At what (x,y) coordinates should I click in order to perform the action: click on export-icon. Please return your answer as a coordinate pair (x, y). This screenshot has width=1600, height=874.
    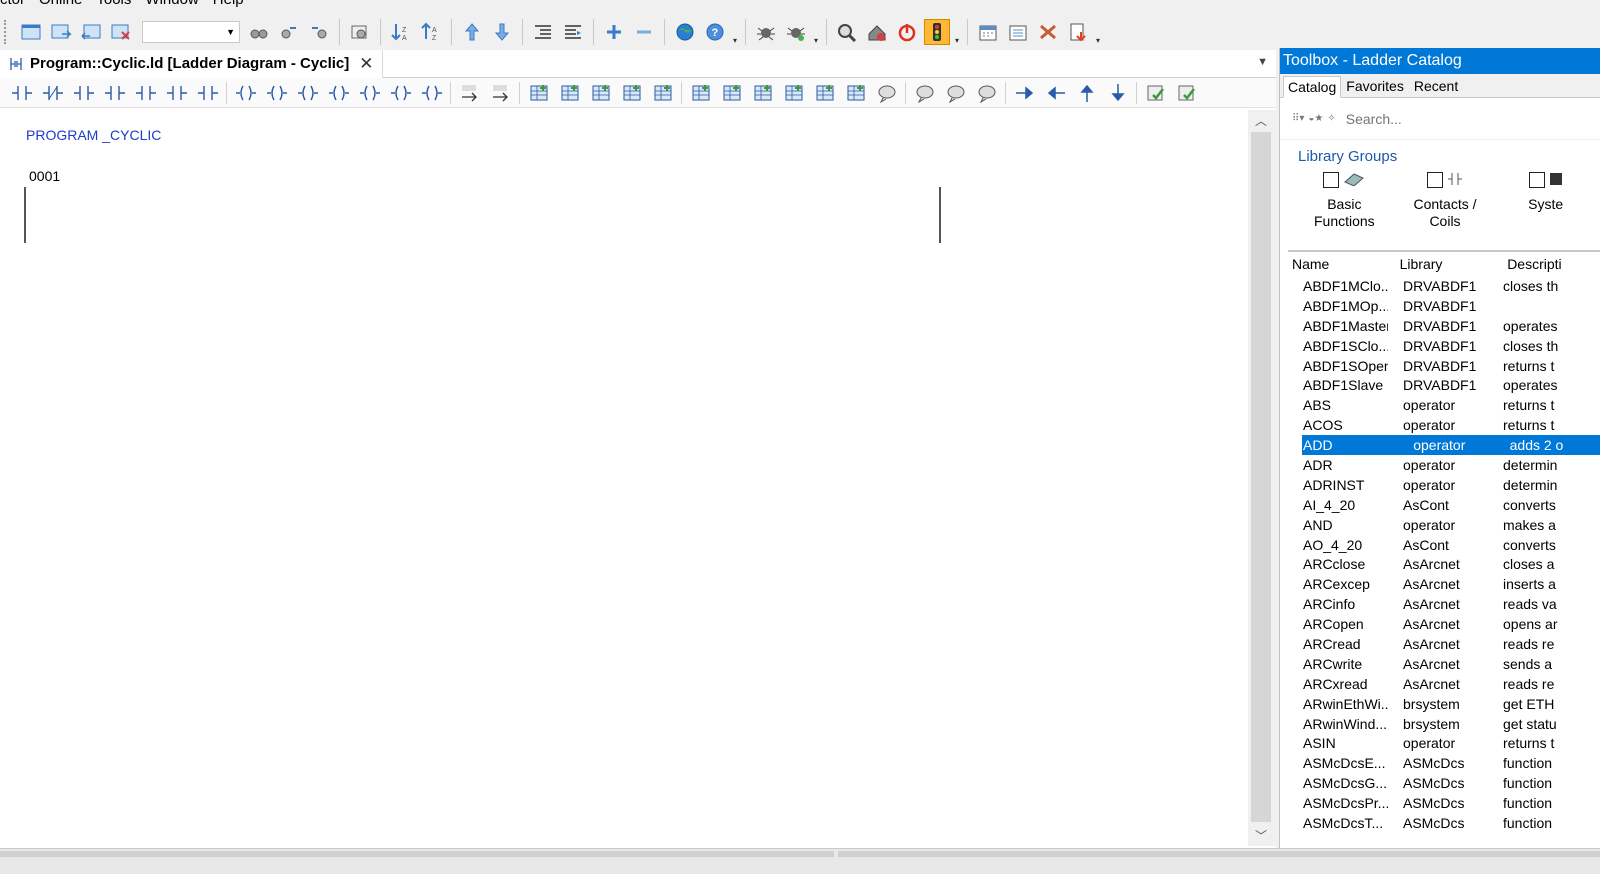
    Looking at the image, I should click on (1078, 32).